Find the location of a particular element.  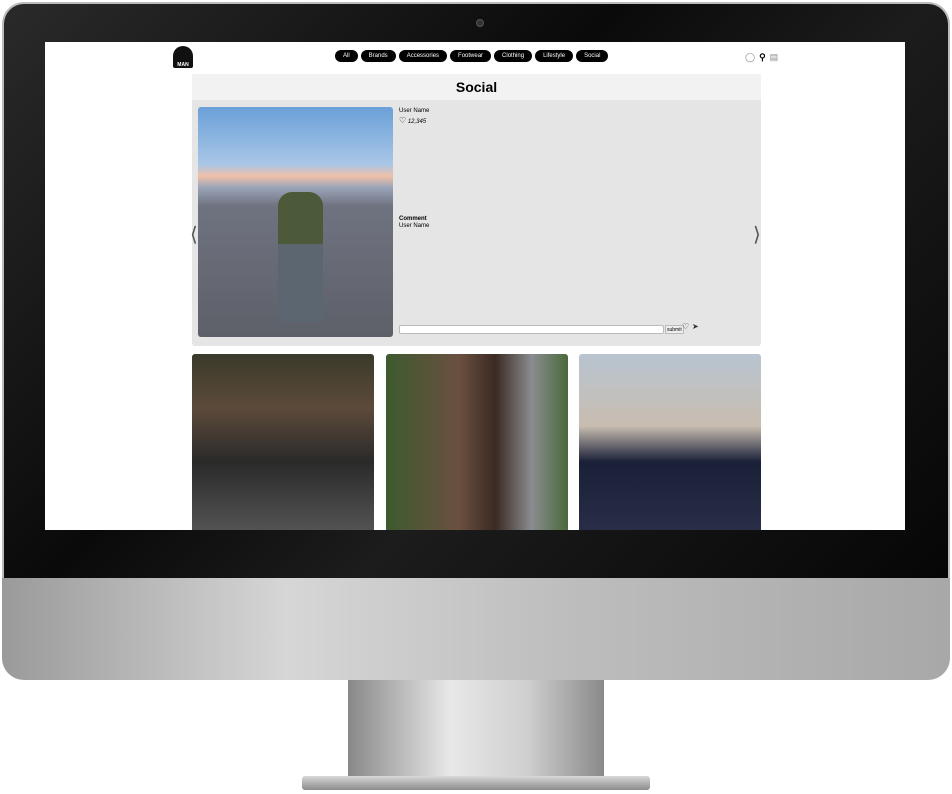

nav-footwear: Footwear is located at coordinates (471, 56).